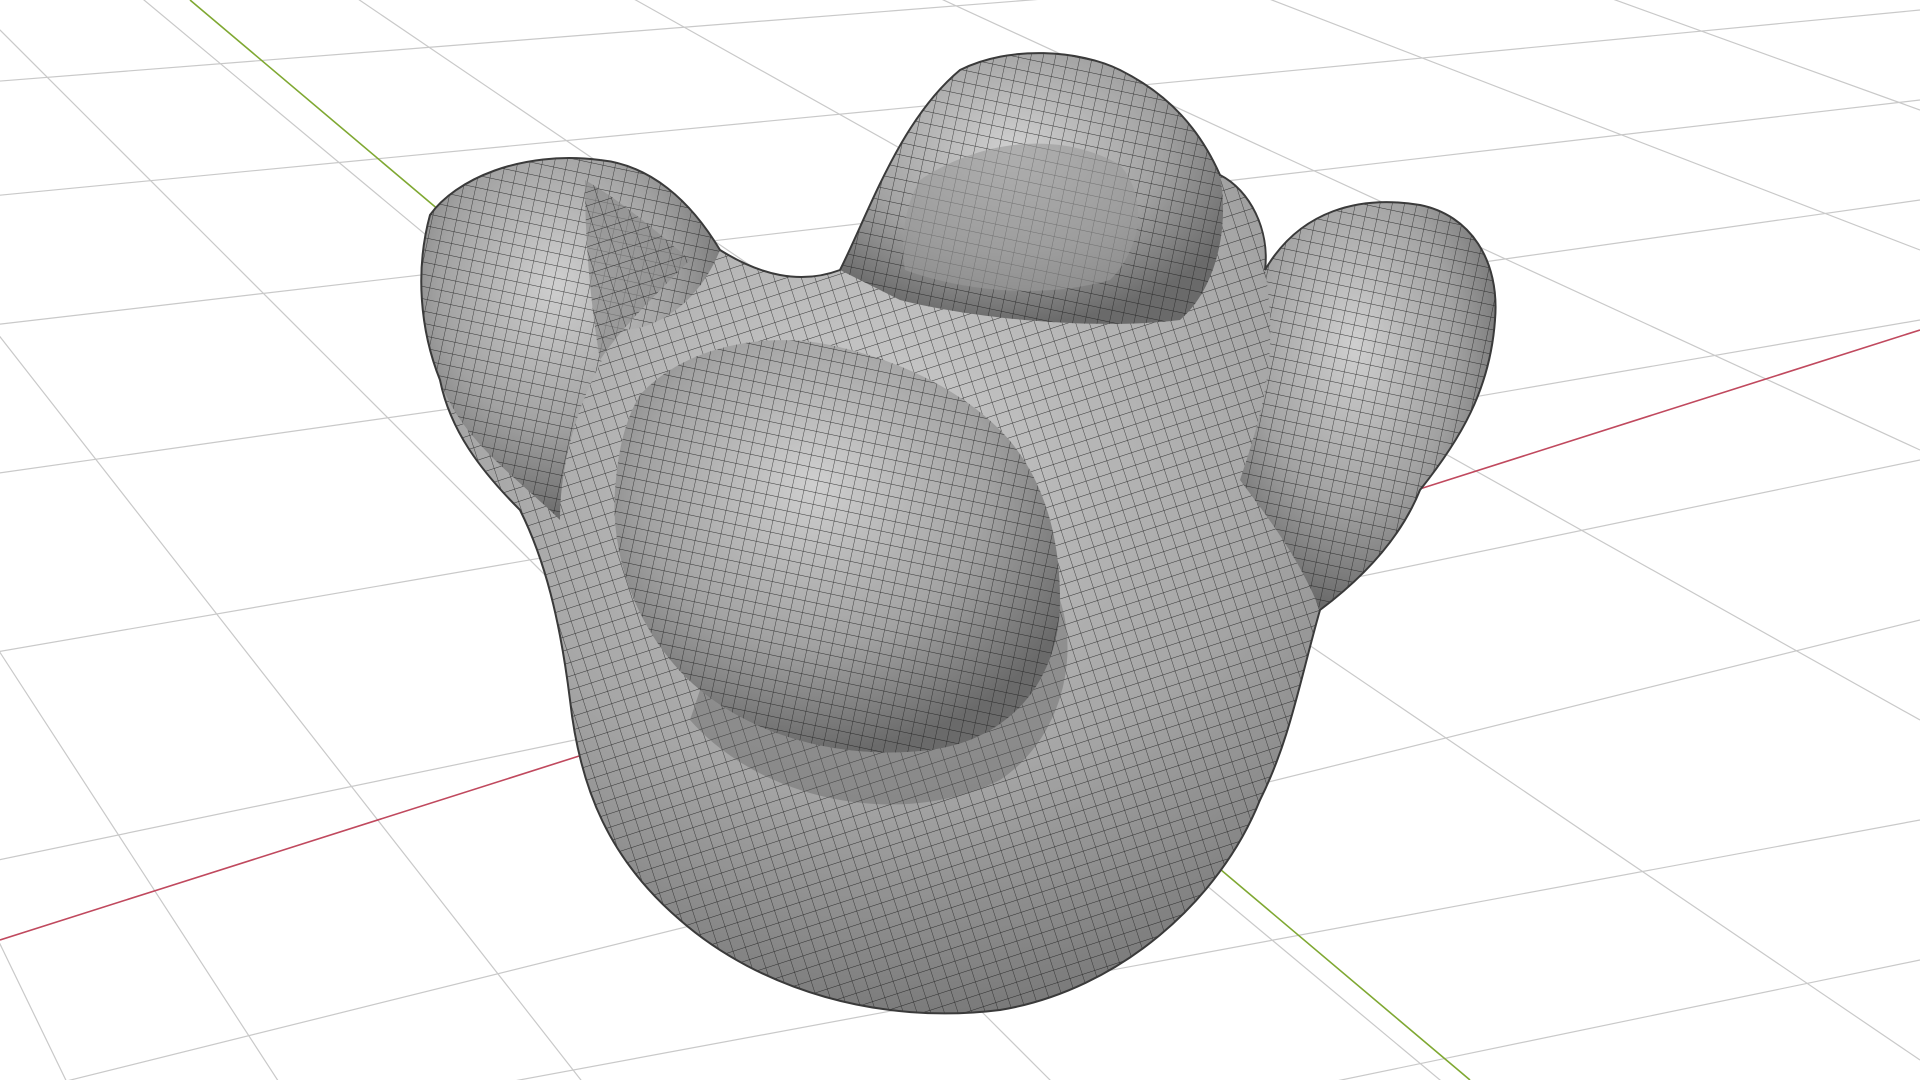 The width and height of the screenshot is (1920, 1080). What do you see at coordinates (1032, 188) in the screenshot?
I see `mesh-back-rim` at bounding box center [1032, 188].